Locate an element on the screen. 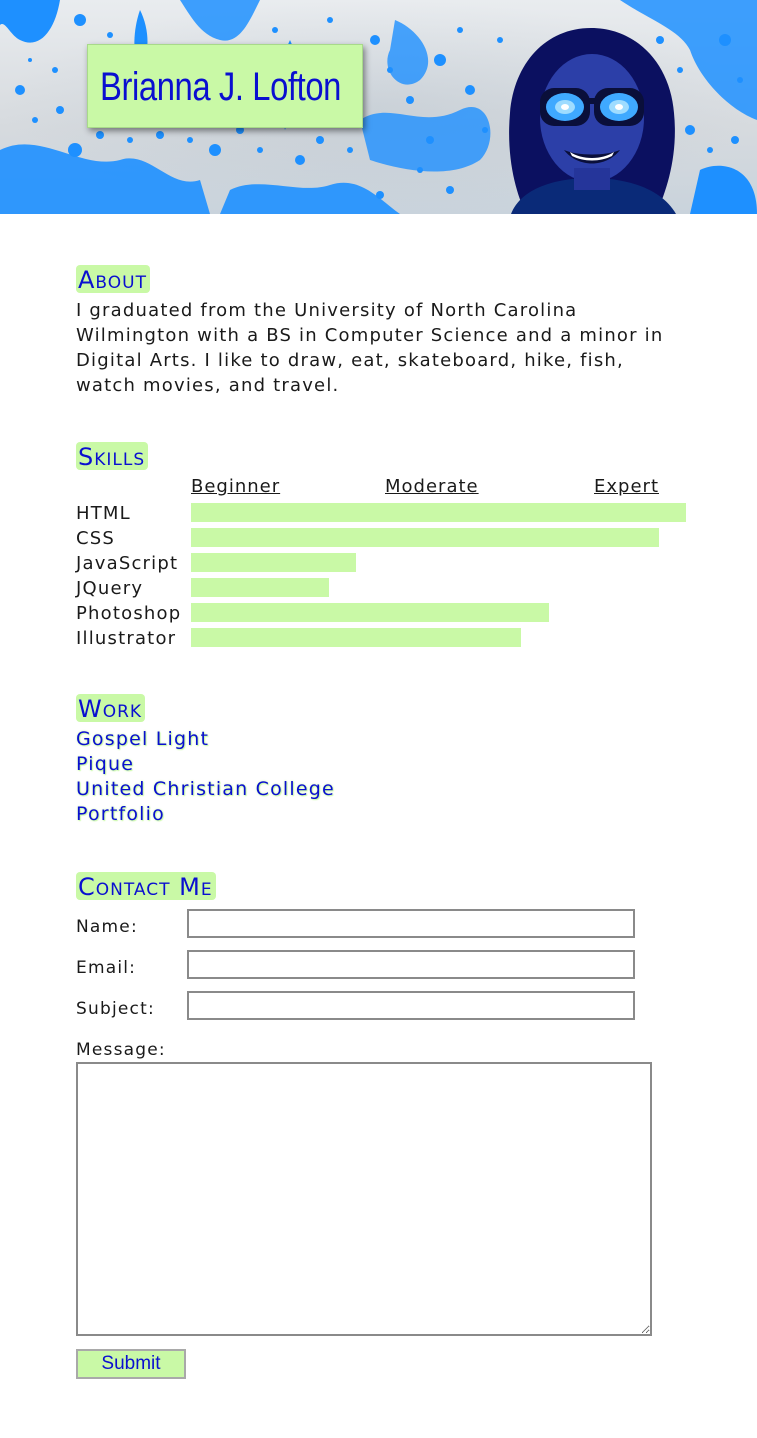  scale-label-moderate: Moderate is located at coordinates (432, 486).